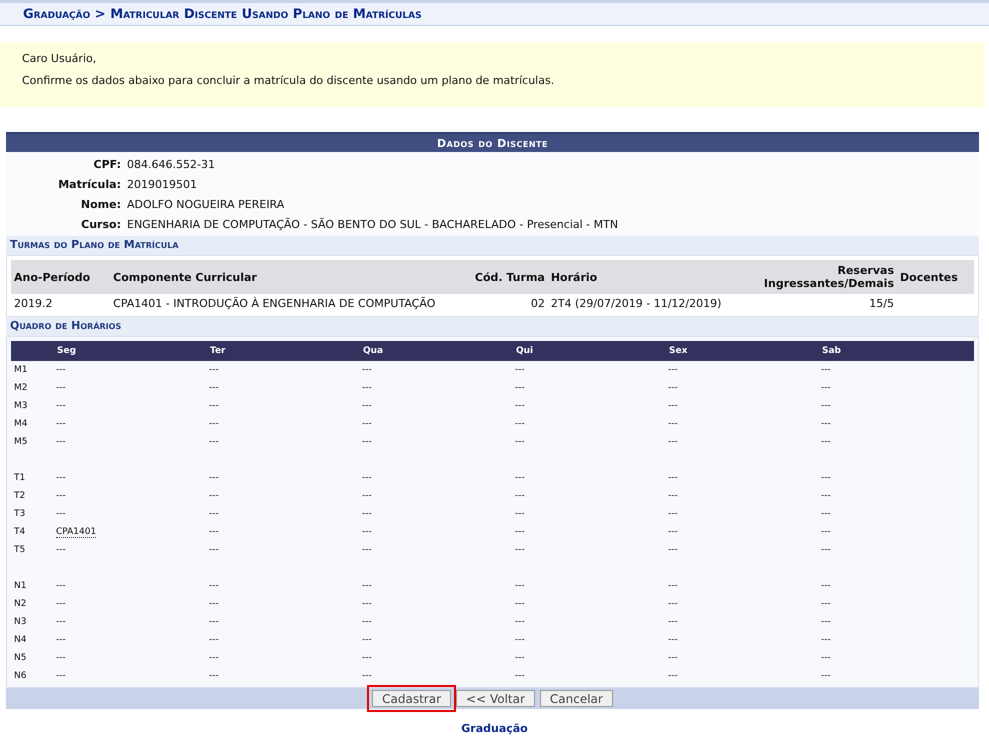  What do you see at coordinates (20, 658) in the screenshot?
I see `time-slot: N5` at bounding box center [20, 658].